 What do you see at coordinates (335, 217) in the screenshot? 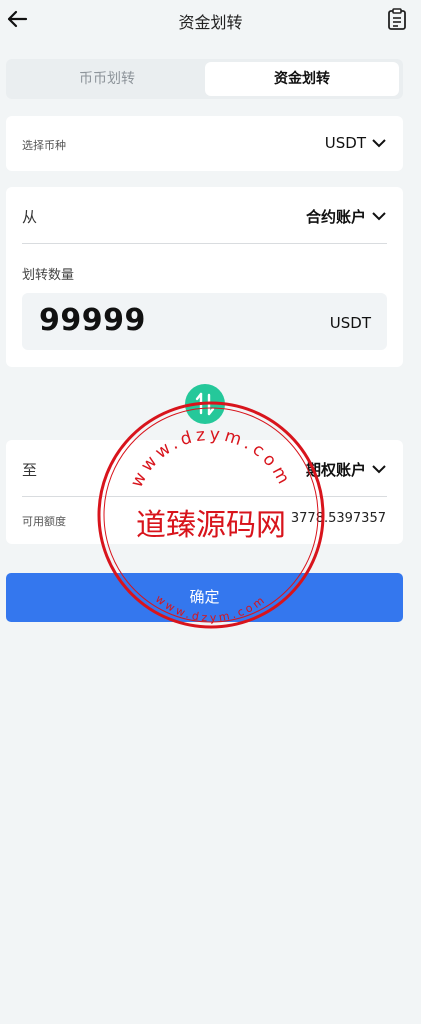
I see `from-account-value: 合约账户` at bounding box center [335, 217].